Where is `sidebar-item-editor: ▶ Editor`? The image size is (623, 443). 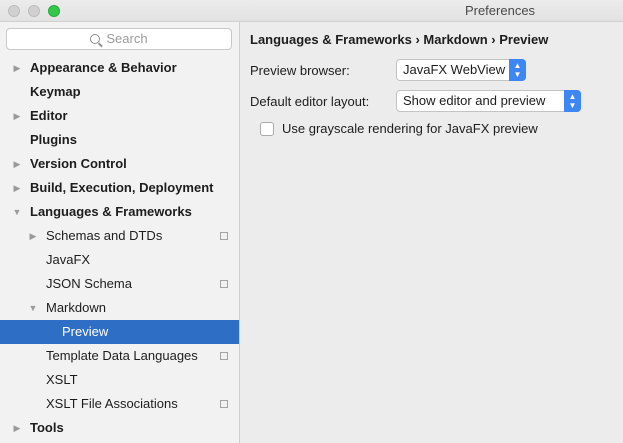 sidebar-item-editor: ▶ Editor is located at coordinates (119, 116).